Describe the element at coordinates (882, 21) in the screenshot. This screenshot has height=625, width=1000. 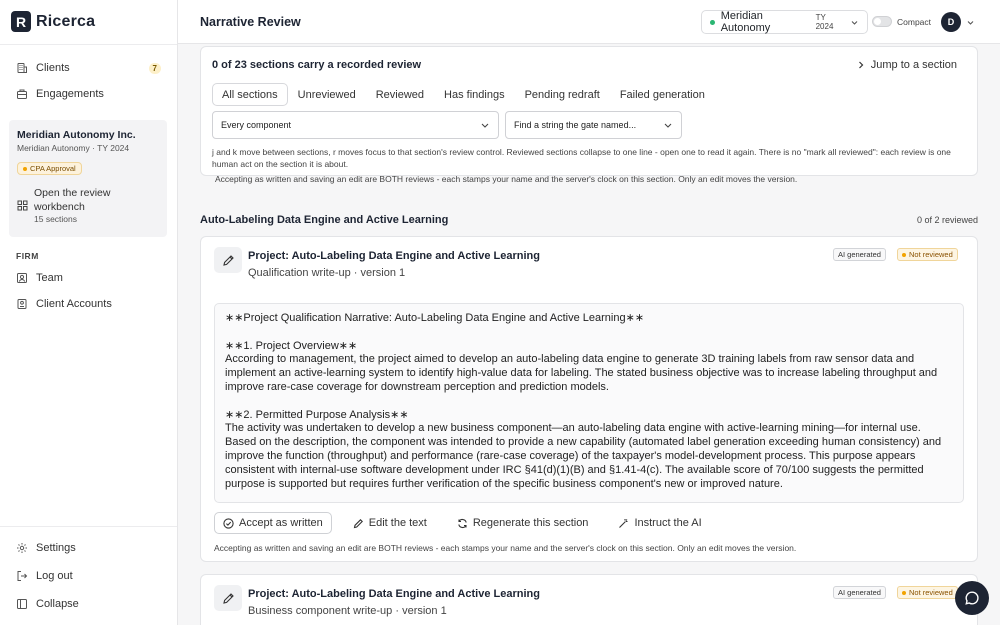
I see `compact-toggle` at that location.